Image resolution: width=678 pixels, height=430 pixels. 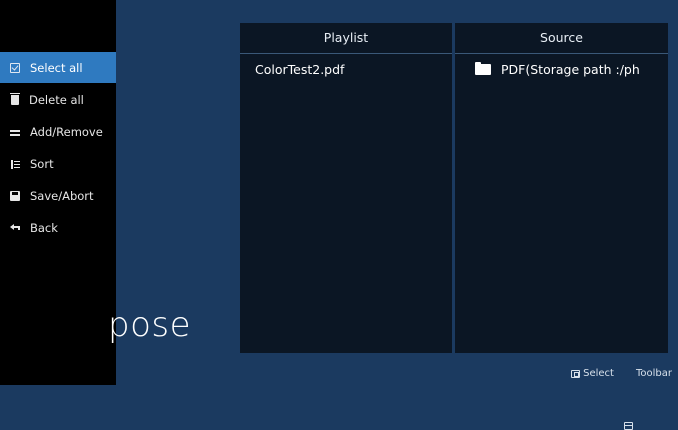 I want to click on toolbar-item-save-abort: Save/Abort, so click(x=58, y=195).